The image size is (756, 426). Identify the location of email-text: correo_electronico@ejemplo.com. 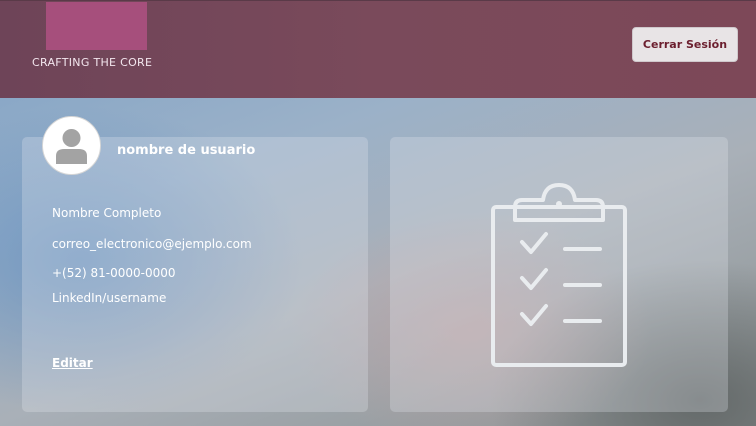
(152, 244).